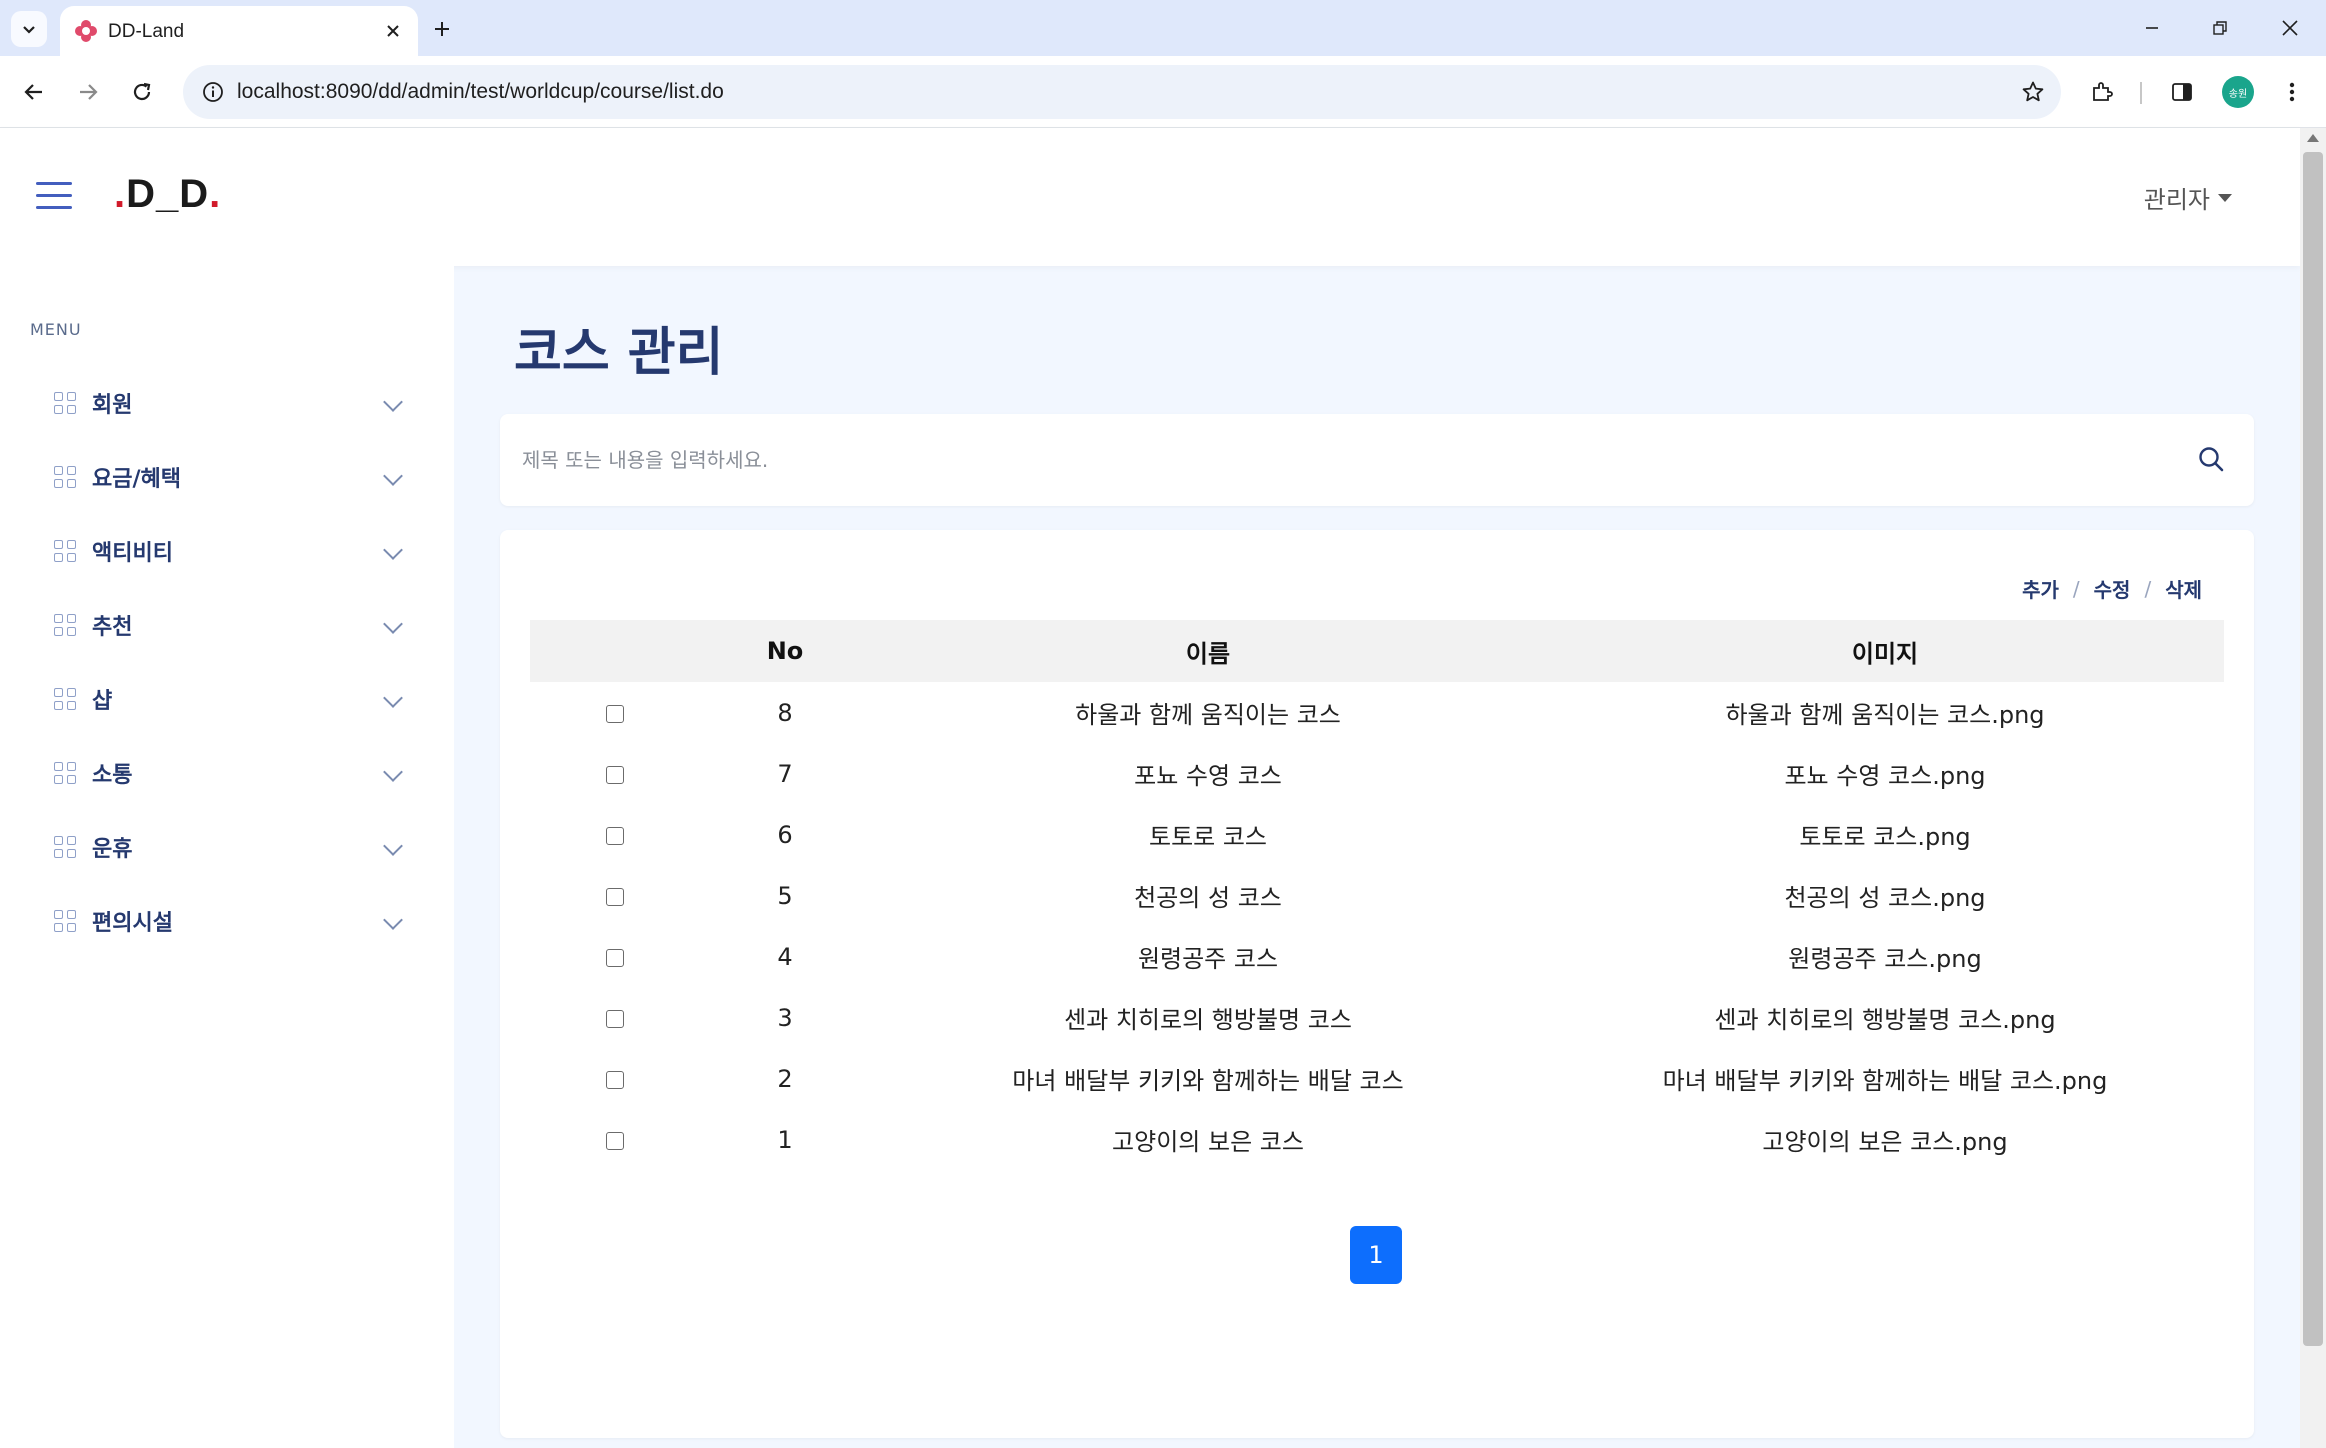 This screenshot has height=1448, width=2326. I want to click on side-panel-icon, so click(2182, 92).